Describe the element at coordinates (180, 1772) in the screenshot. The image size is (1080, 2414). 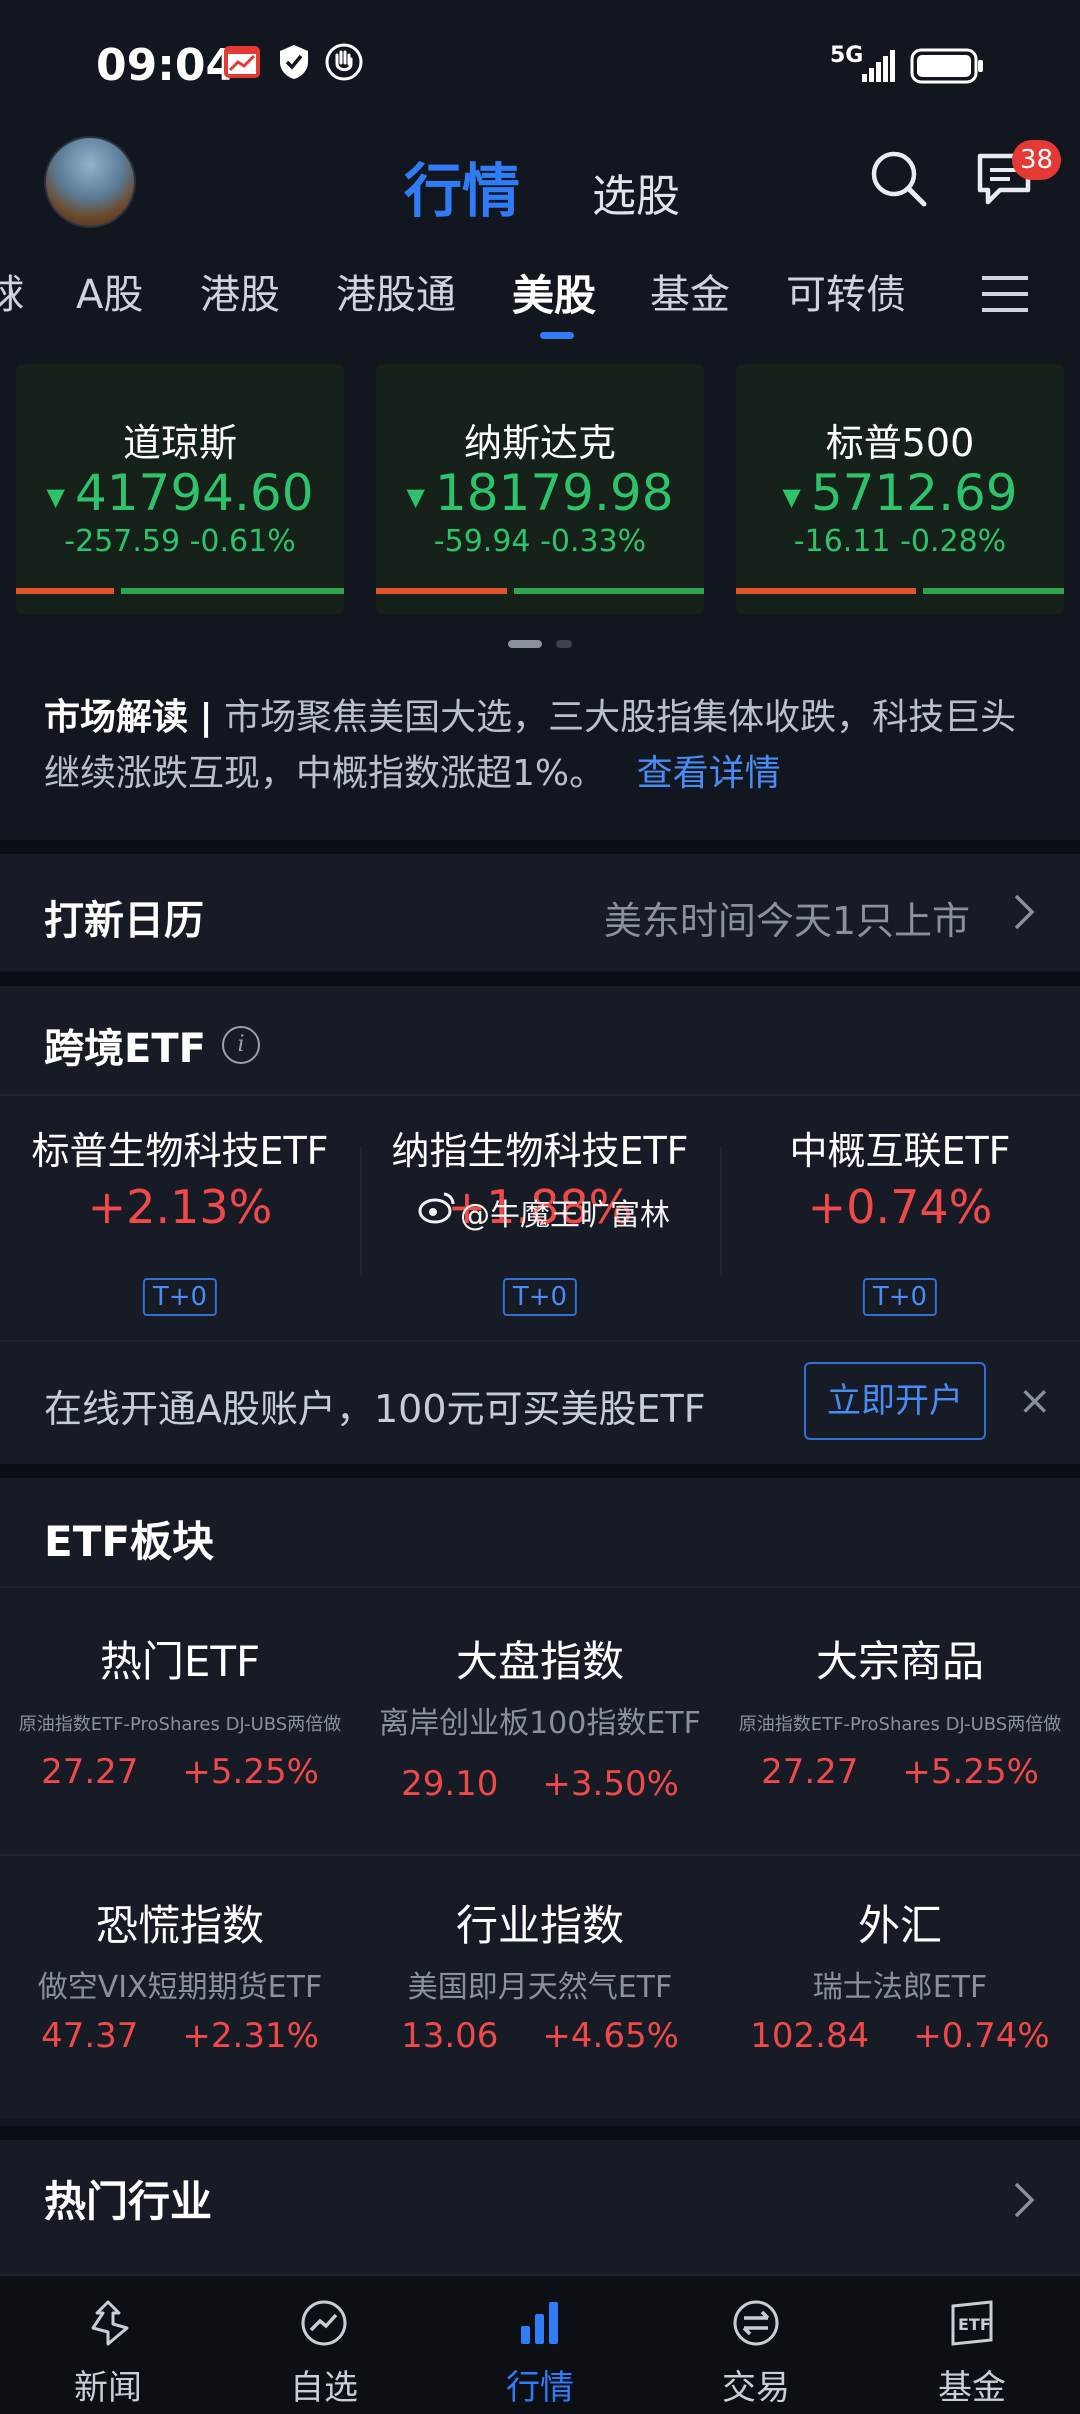
I see `sector-values: 27.27 +5.25%` at that location.